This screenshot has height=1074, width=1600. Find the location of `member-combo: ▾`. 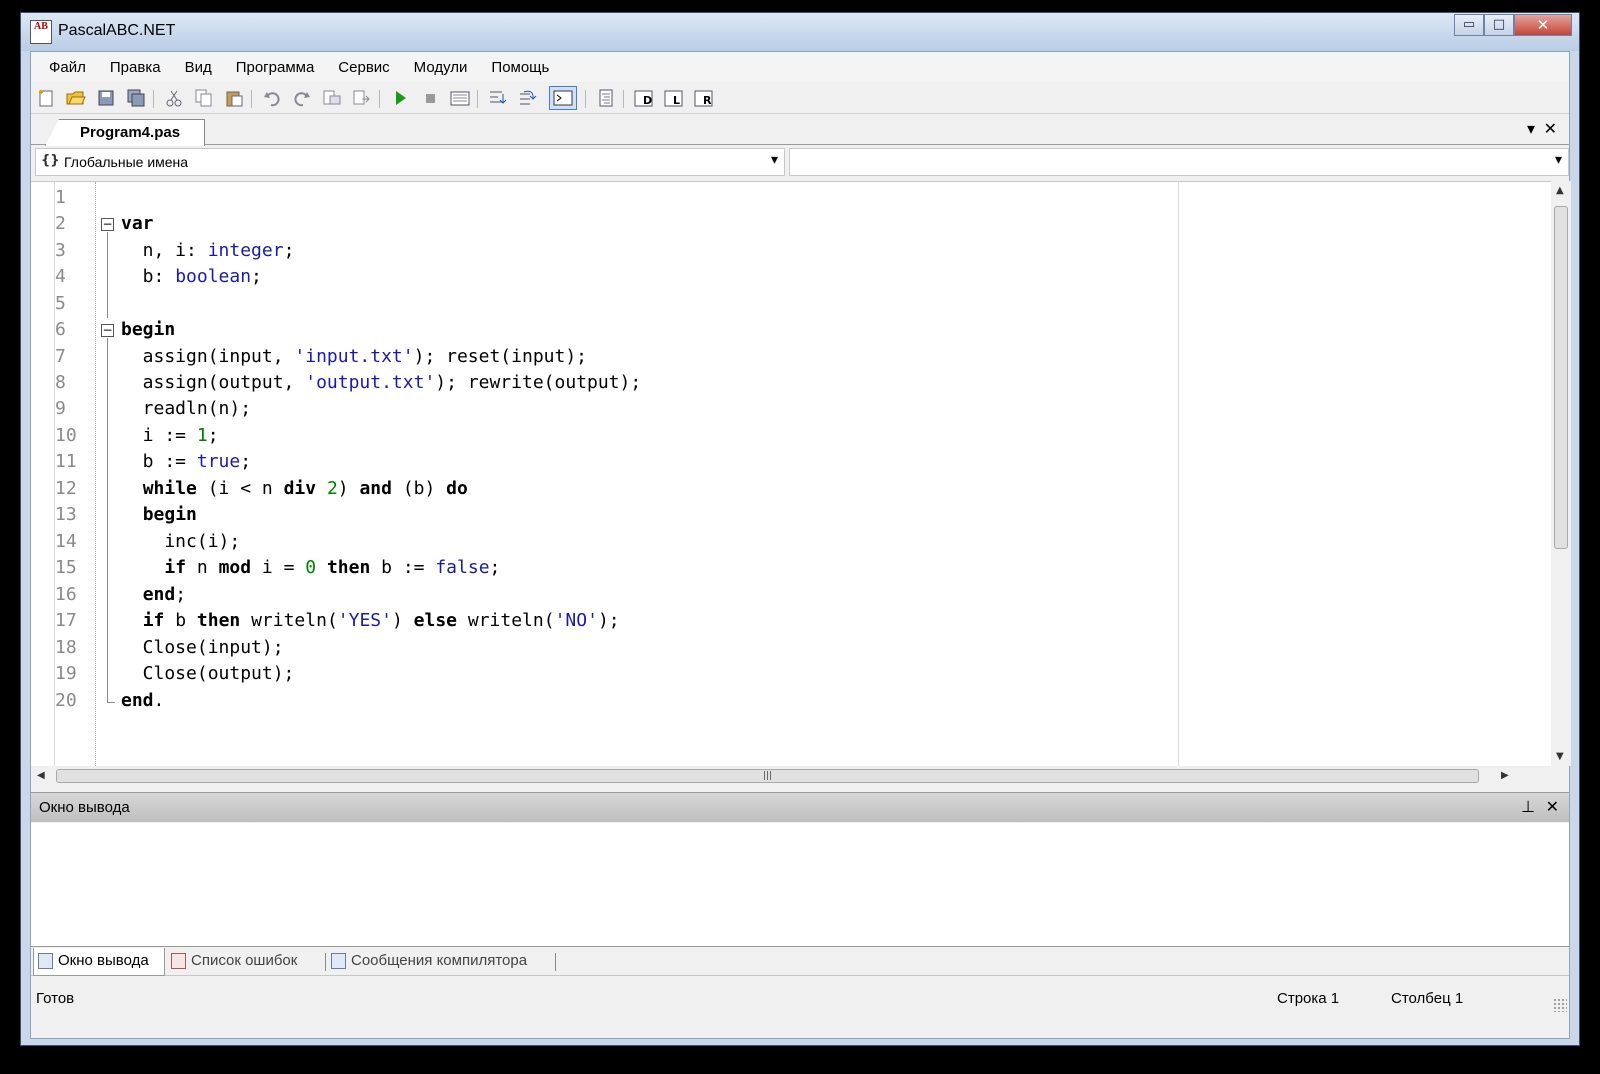

member-combo: ▾ is located at coordinates (1179, 162).